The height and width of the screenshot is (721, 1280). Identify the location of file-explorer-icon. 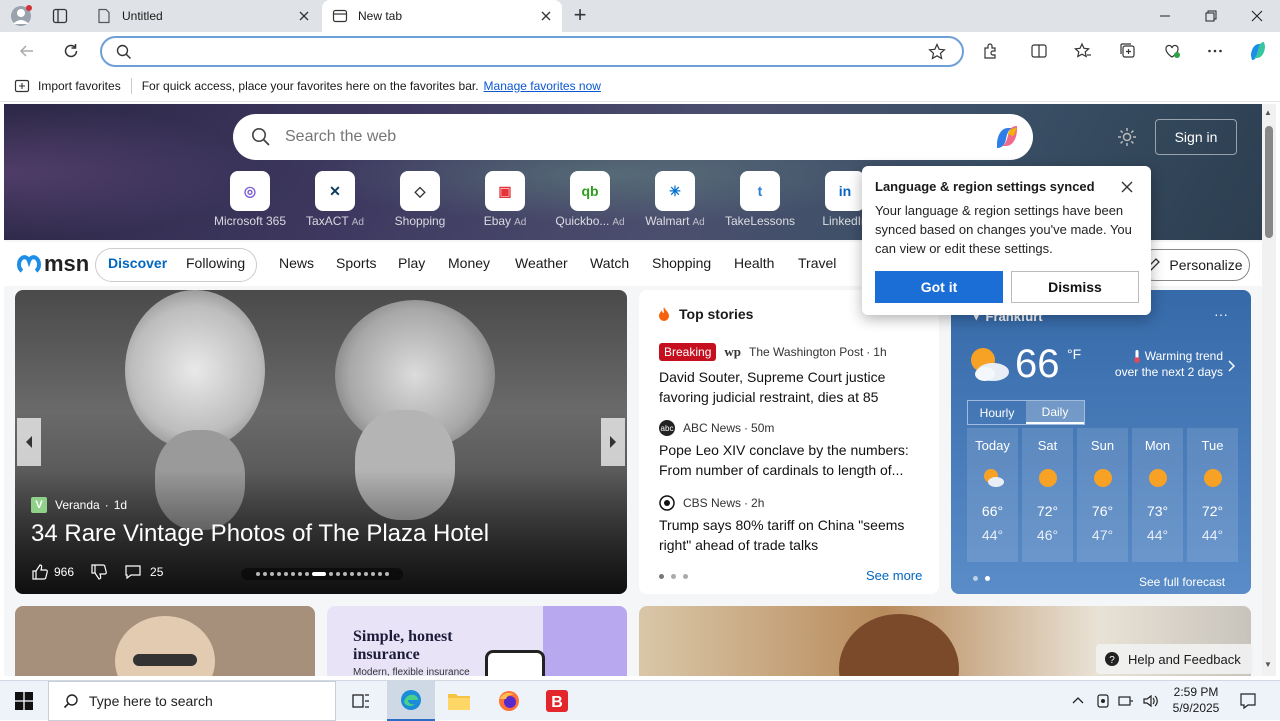
(459, 701).